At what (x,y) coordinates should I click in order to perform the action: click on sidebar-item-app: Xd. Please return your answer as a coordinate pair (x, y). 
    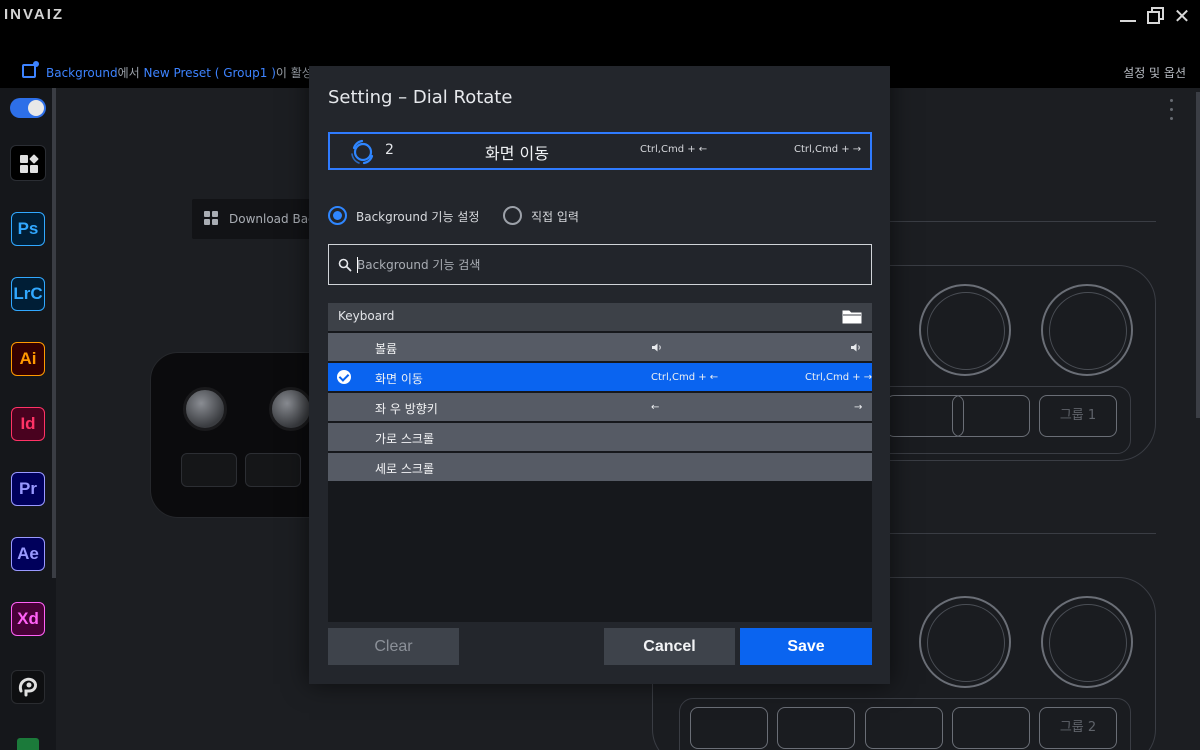
    Looking at the image, I should click on (28, 619).